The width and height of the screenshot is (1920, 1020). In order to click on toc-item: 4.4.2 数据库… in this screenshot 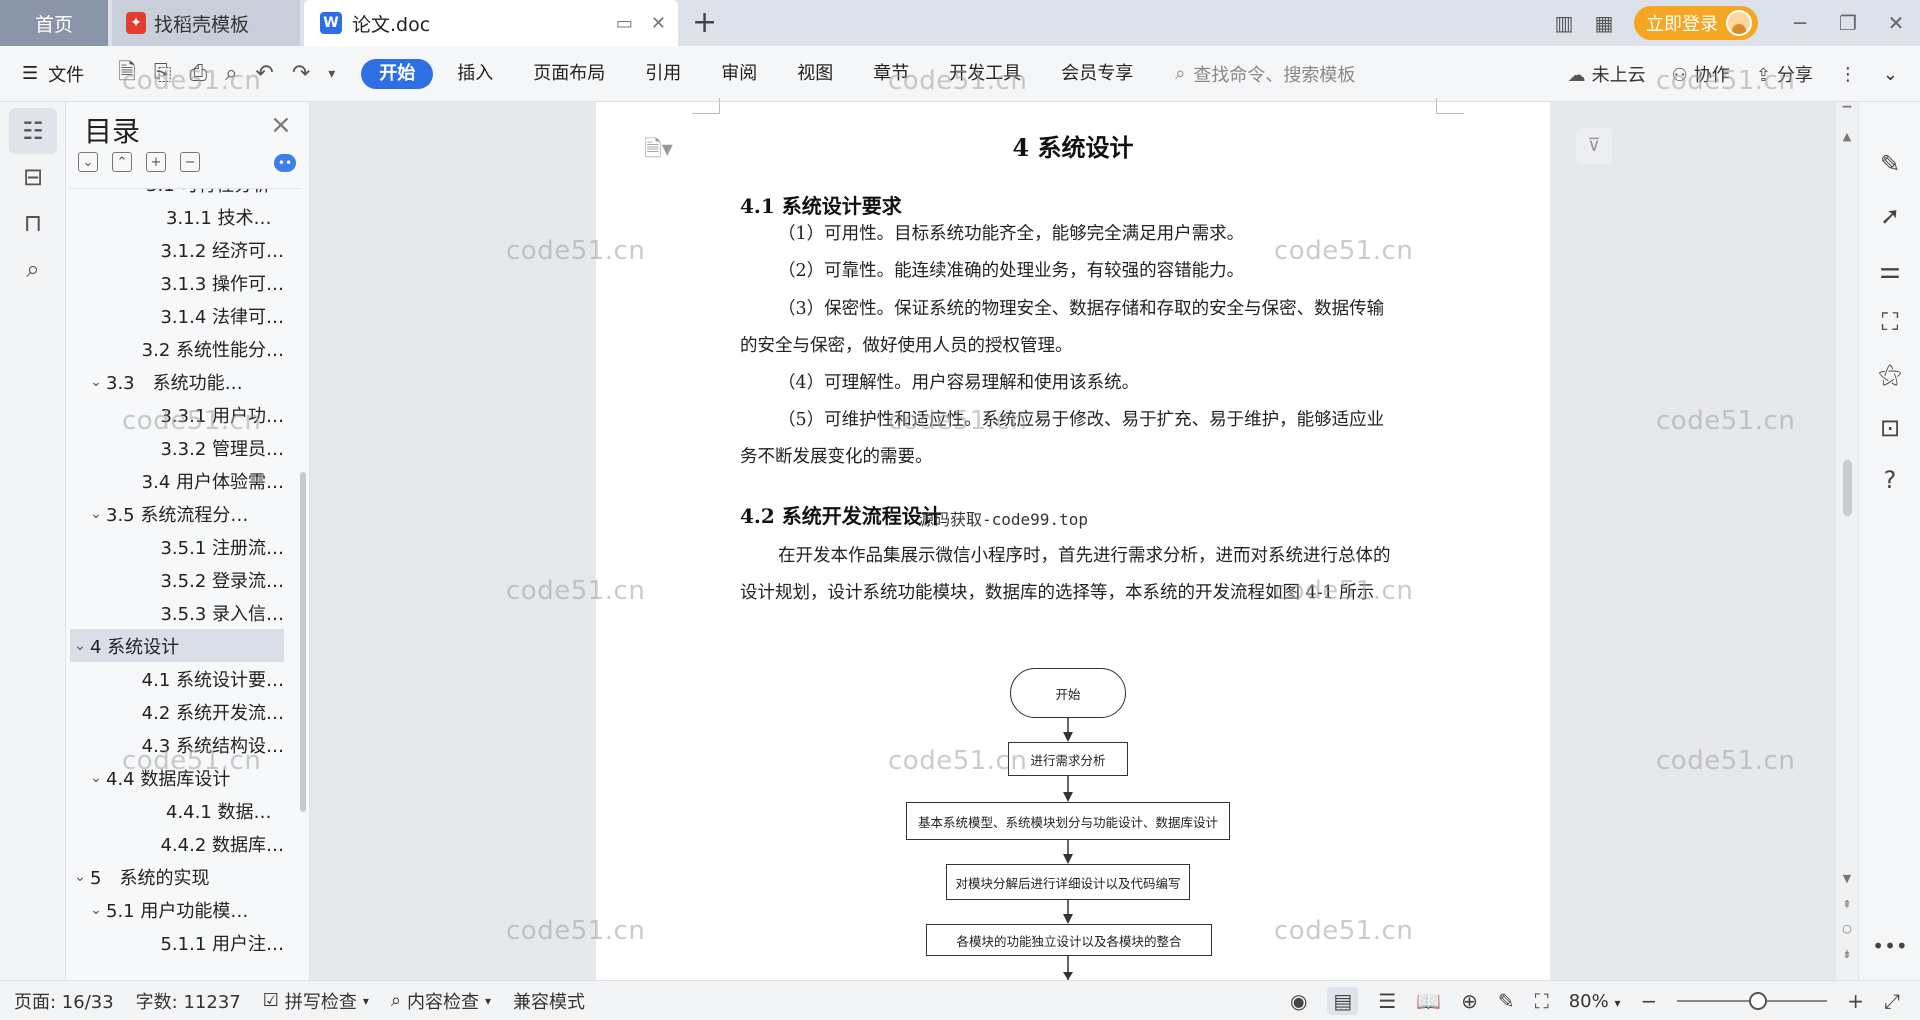, I will do `click(177, 843)`.